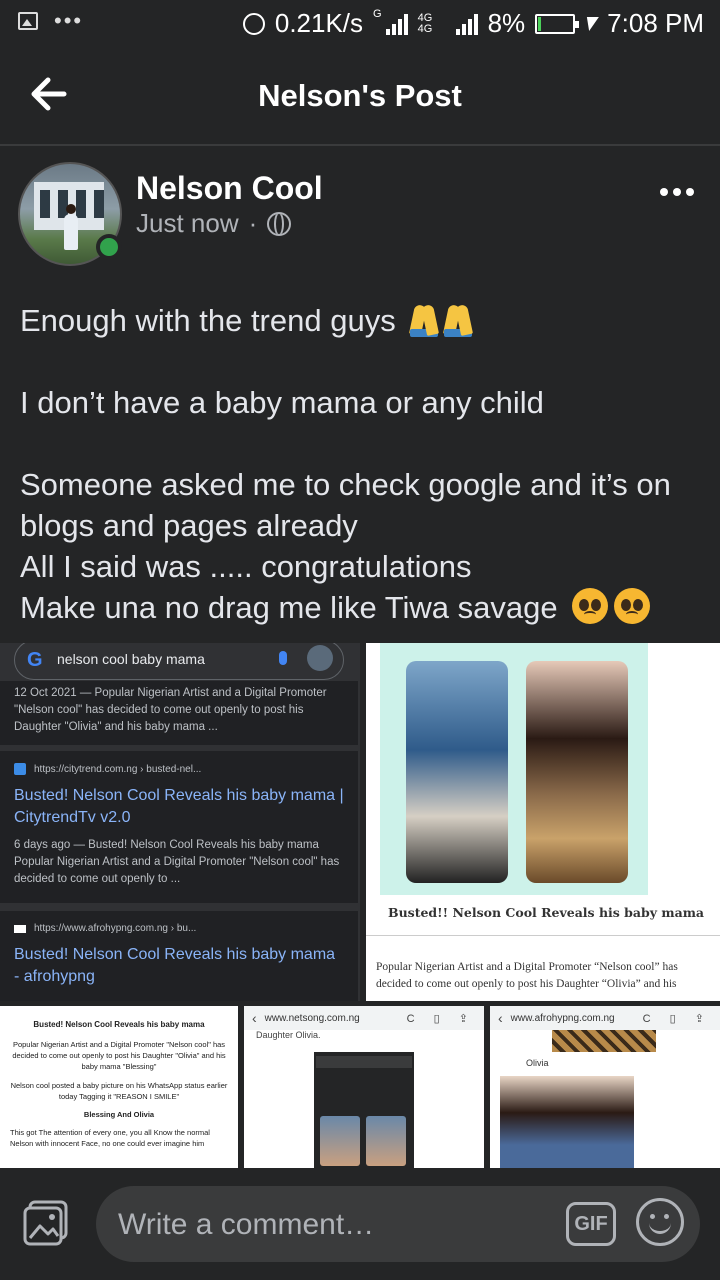 Image resolution: width=720 pixels, height=1280 pixels. I want to click on online-status-dot, so click(109, 247).